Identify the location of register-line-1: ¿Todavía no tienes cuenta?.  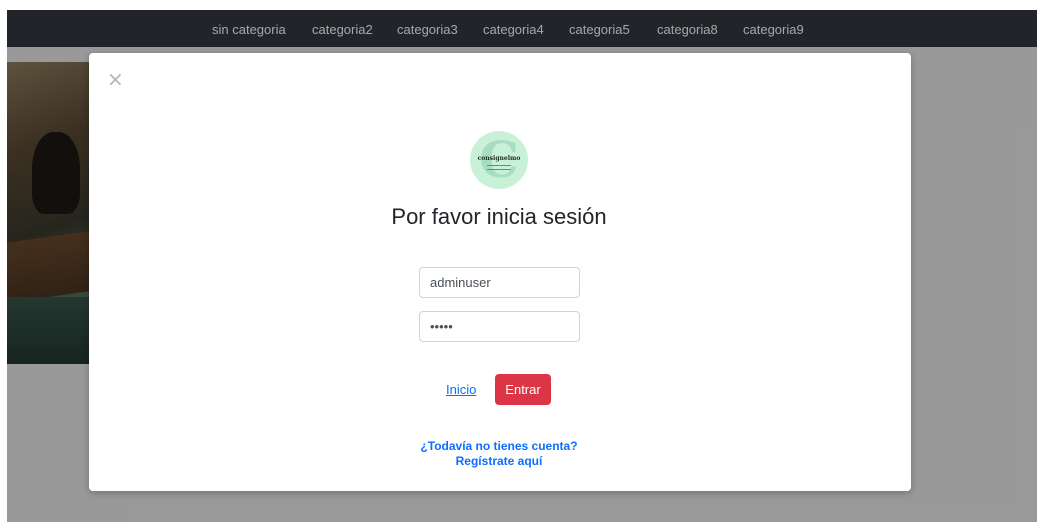
(499, 446).